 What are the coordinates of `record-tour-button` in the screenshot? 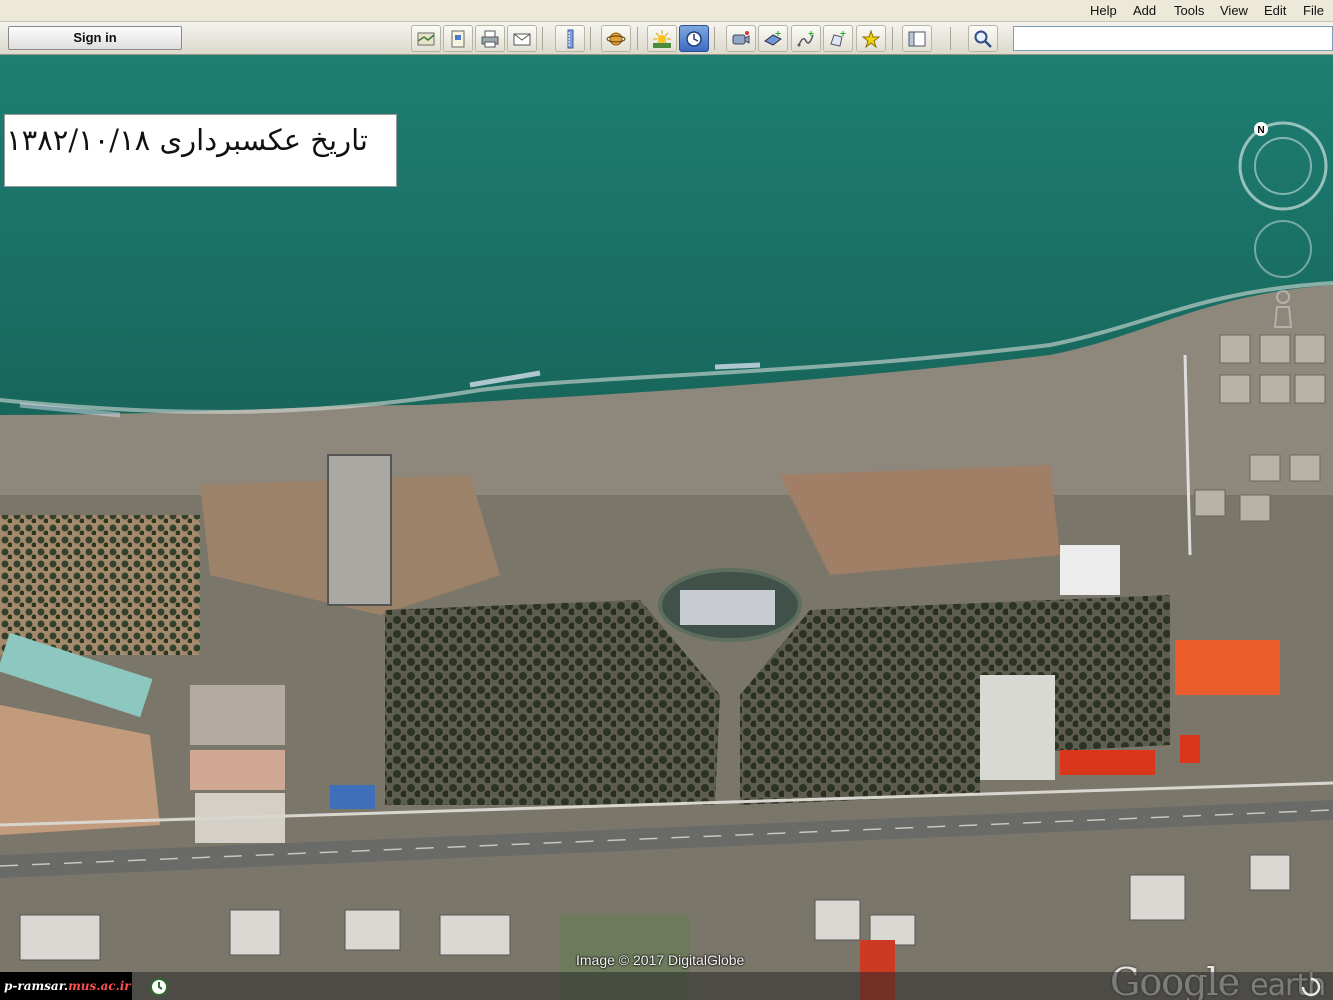 It's located at (741, 38).